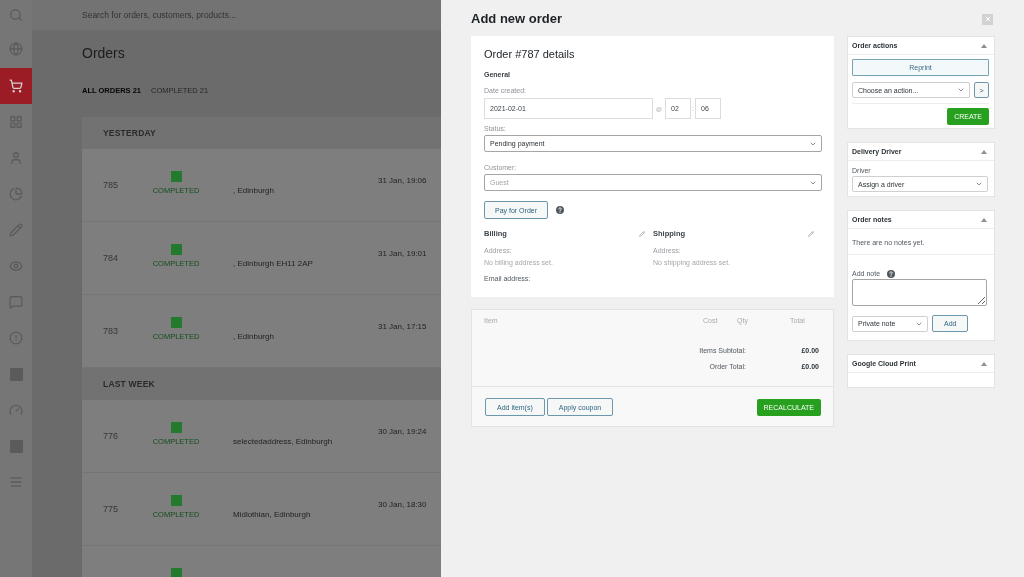  I want to click on order-date: 31 Jan, 19:06, so click(402, 181).